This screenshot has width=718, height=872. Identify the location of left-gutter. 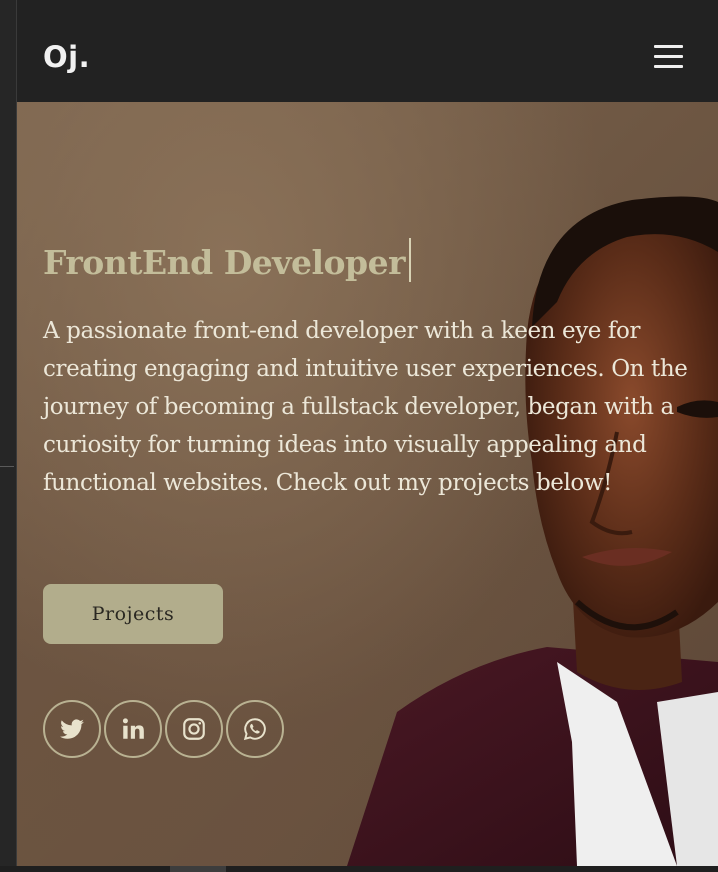
(8, 436).